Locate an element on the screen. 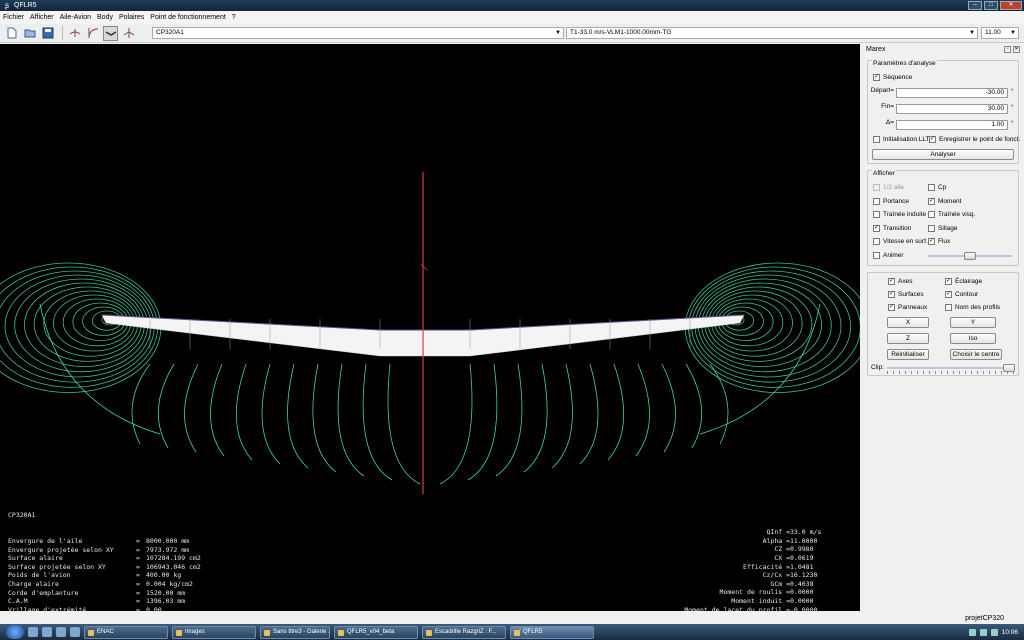 The height and width of the screenshot is (640, 1024). analysis-group-title: Paramètres d'analyse is located at coordinates (904, 63).